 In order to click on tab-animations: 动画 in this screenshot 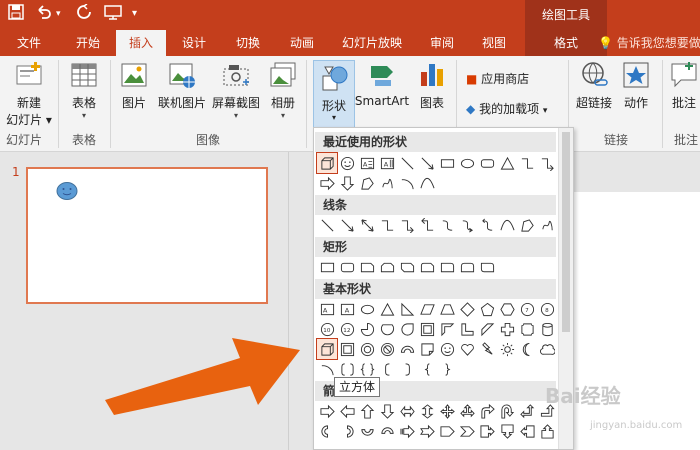, I will do `click(302, 43)`.